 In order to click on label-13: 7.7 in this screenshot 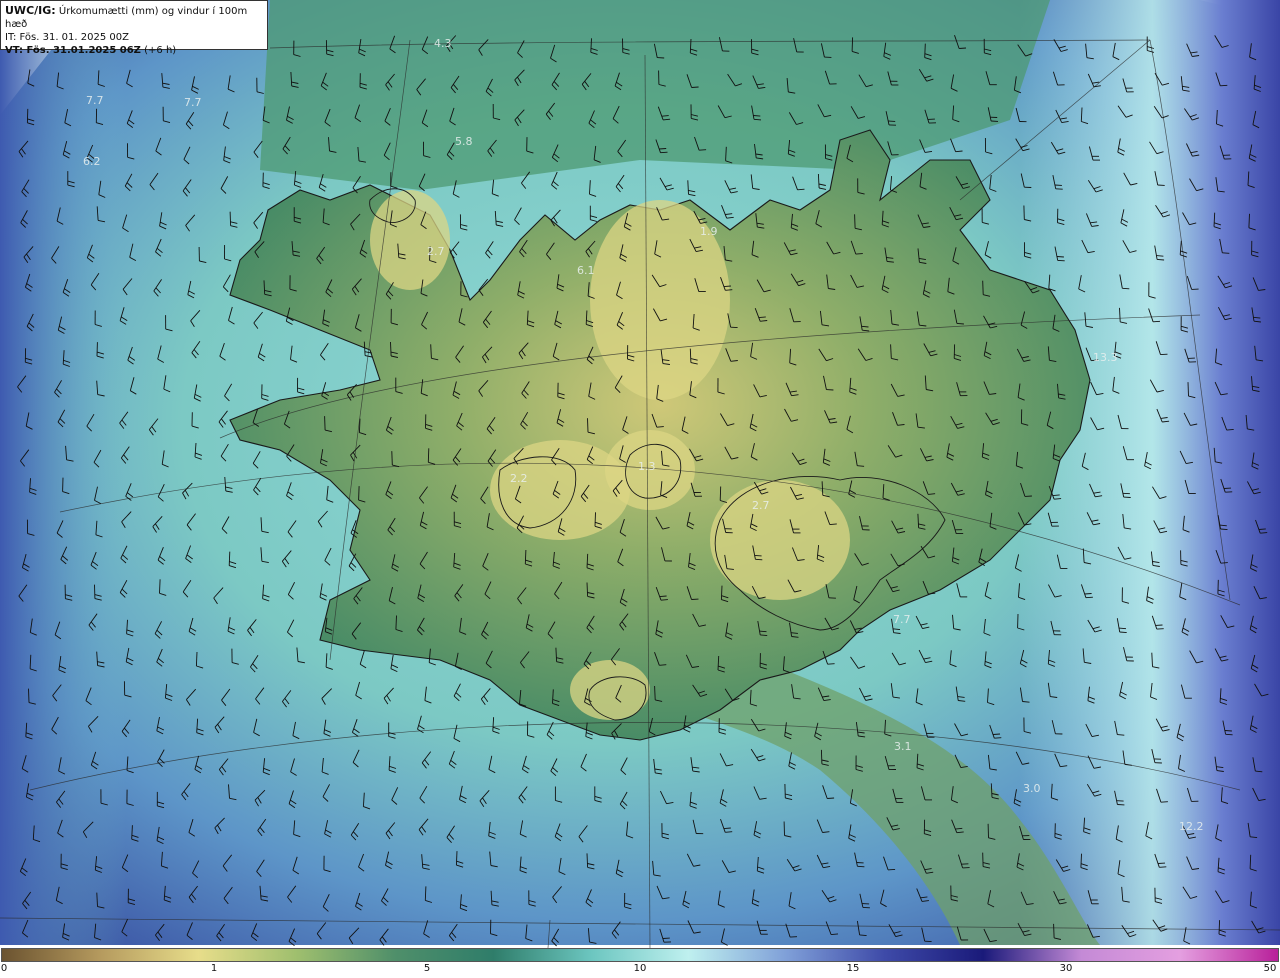, I will do `click(902, 619)`.